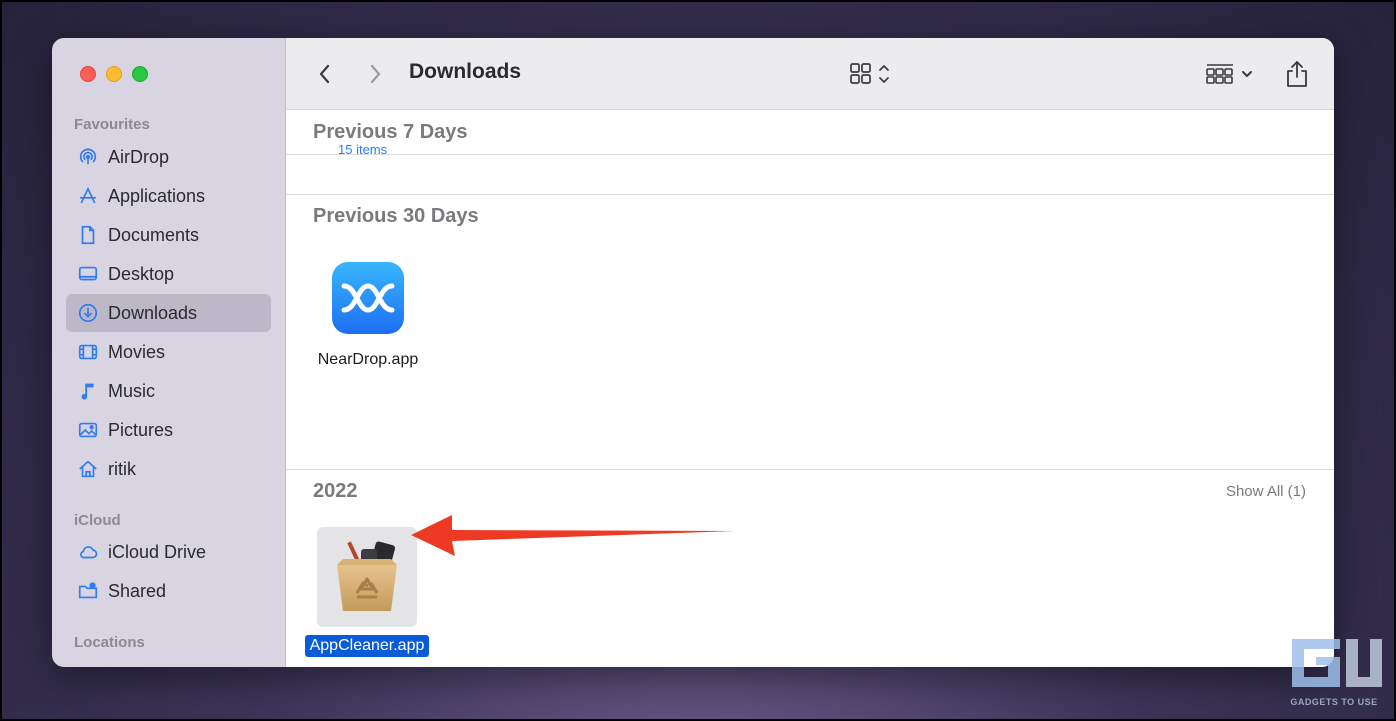  What do you see at coordinates (141, 273) in the screenshot?
I see `sidebar-item-label: Desktop` at bounding box center [141, 273].